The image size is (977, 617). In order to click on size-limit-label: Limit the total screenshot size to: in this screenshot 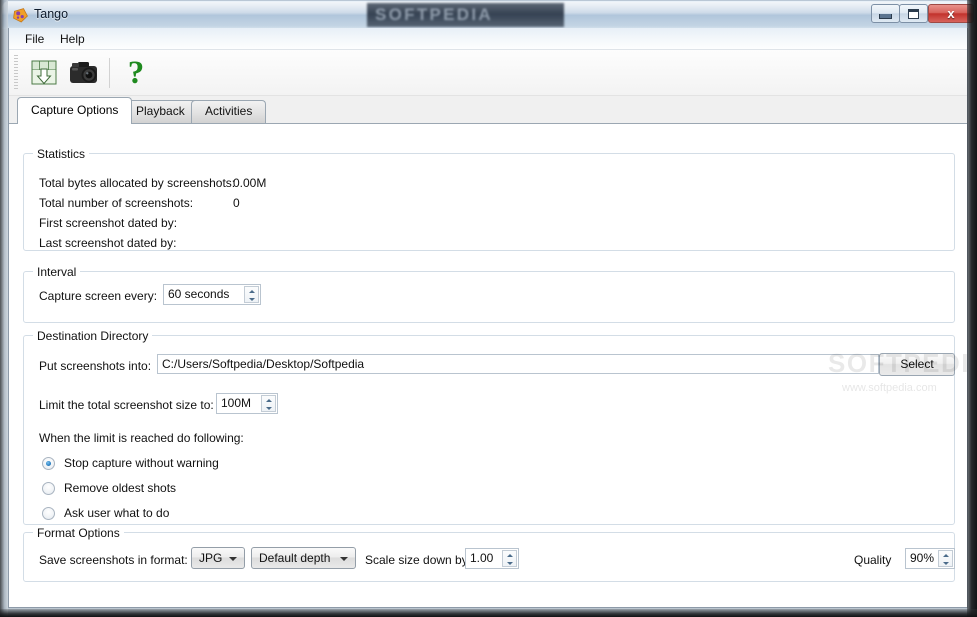, I will do `click(126, 405)`.